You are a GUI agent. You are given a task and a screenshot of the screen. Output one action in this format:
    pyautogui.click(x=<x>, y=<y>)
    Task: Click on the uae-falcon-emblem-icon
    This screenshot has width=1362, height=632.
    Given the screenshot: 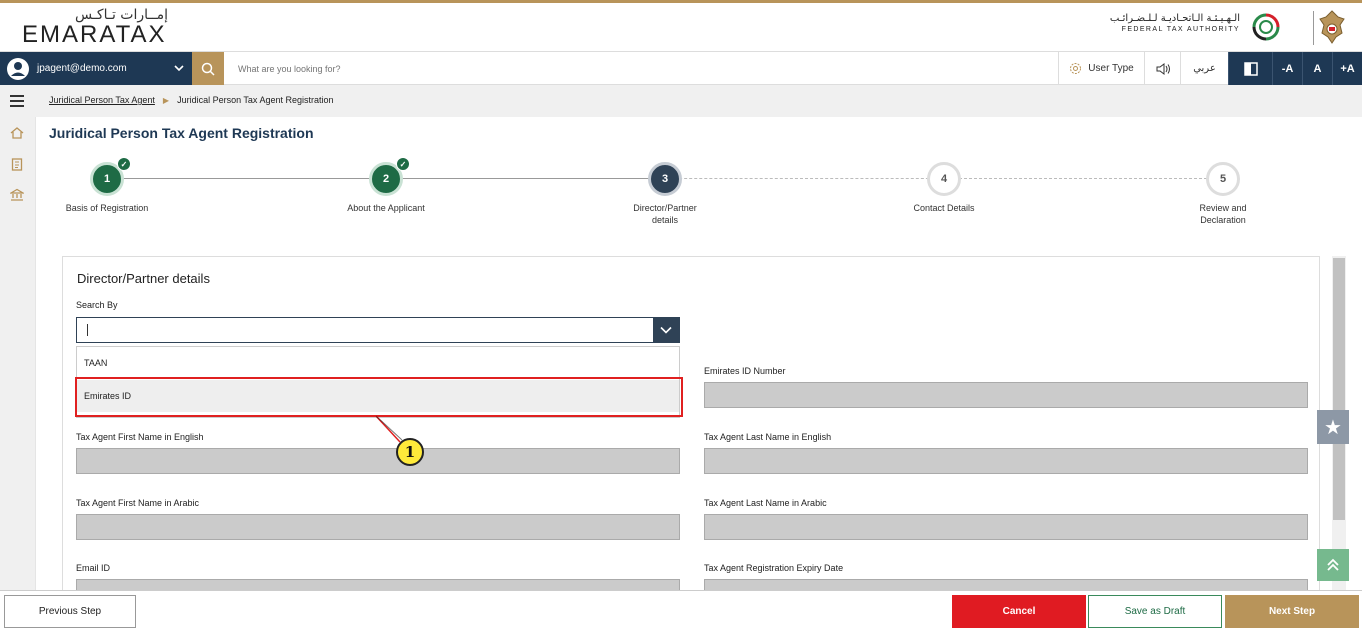 What is the action you would take?
    pyautogui.click(x=1332, y=27)
    